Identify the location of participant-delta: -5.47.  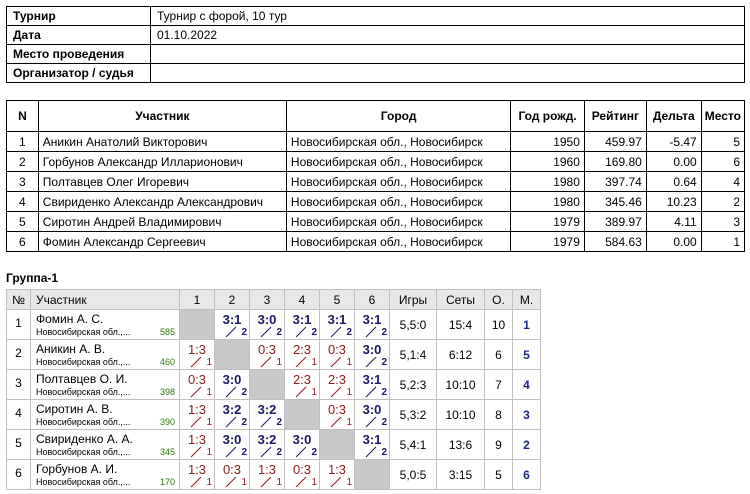
(673, 141).